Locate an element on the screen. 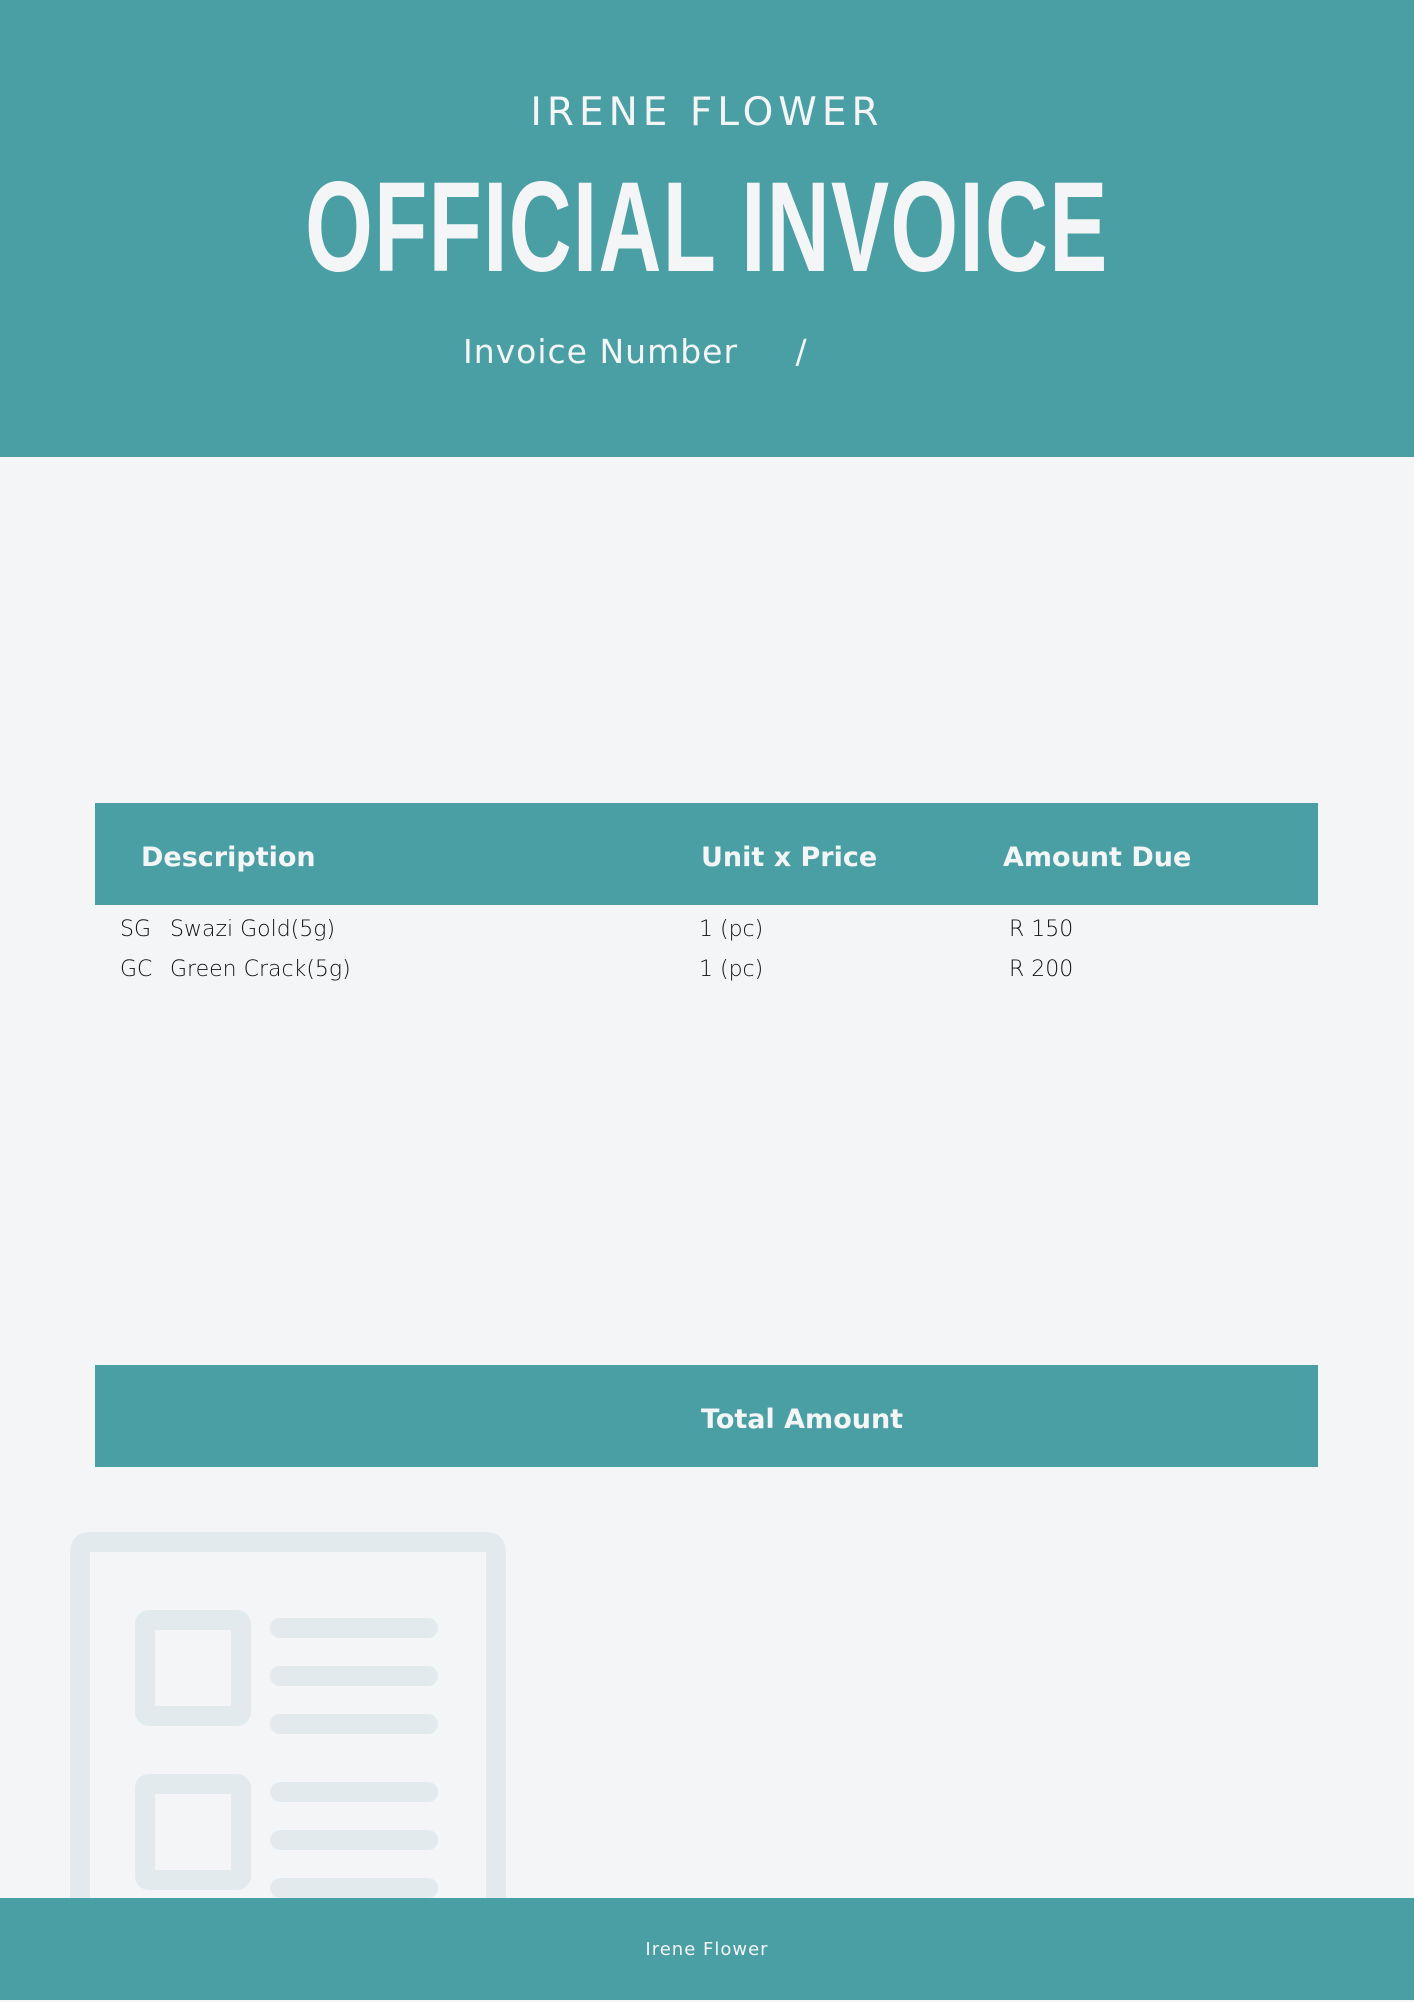  item-amount-due: R 150 is located at coordinates (1041, 929).